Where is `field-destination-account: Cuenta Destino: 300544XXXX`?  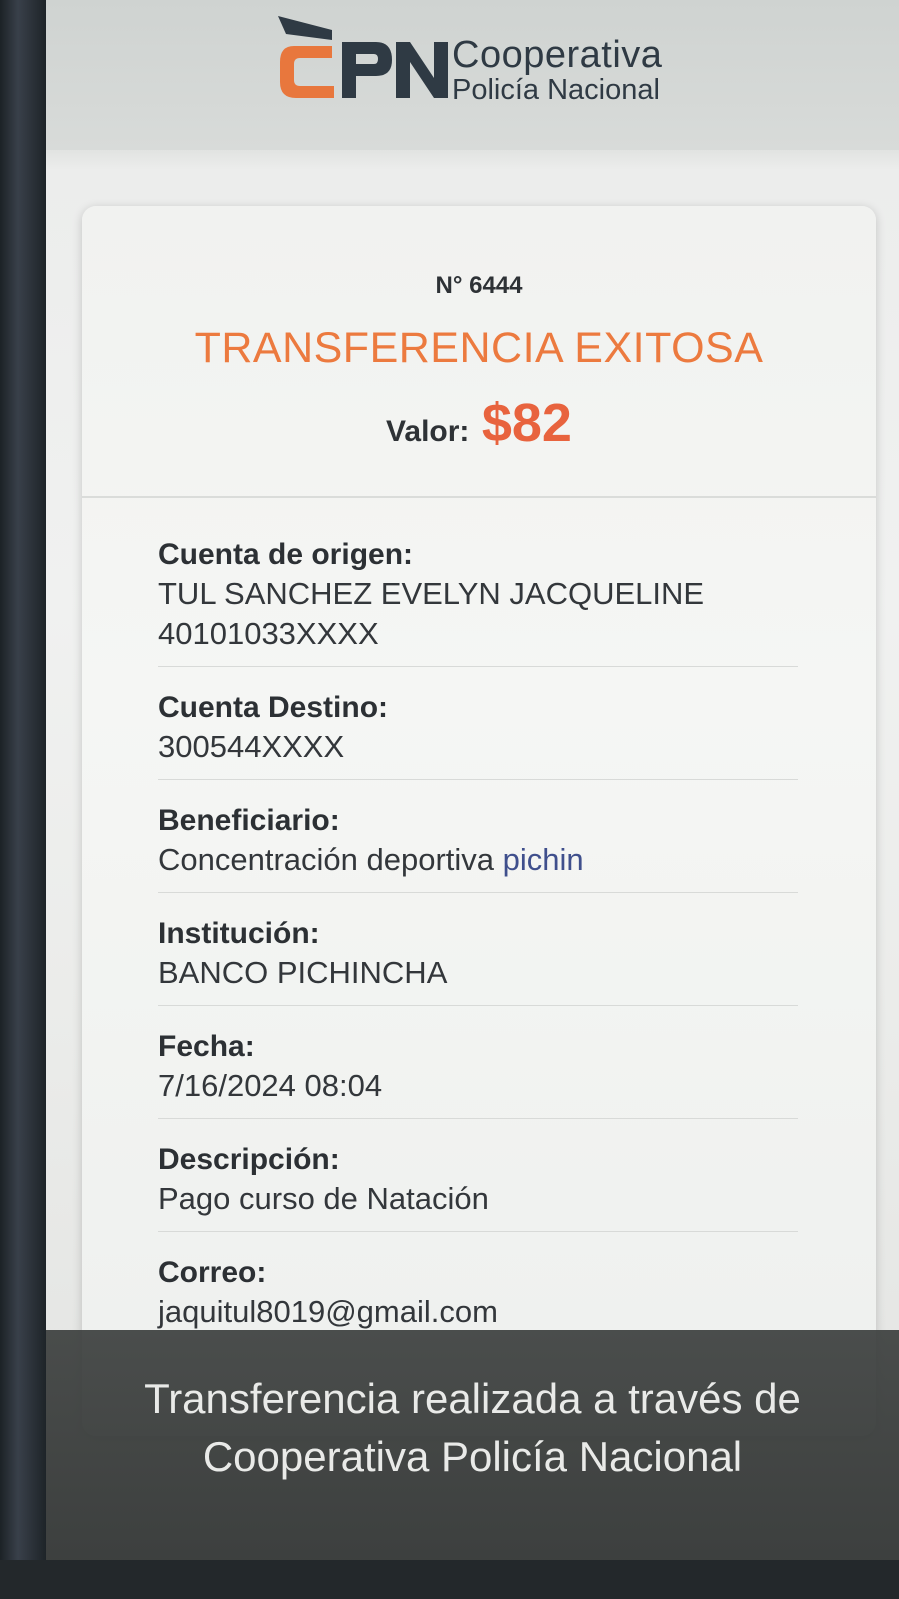
field-destination-account: Cuenta Destino: 300544XXXX is located at coordinates (478, 734).